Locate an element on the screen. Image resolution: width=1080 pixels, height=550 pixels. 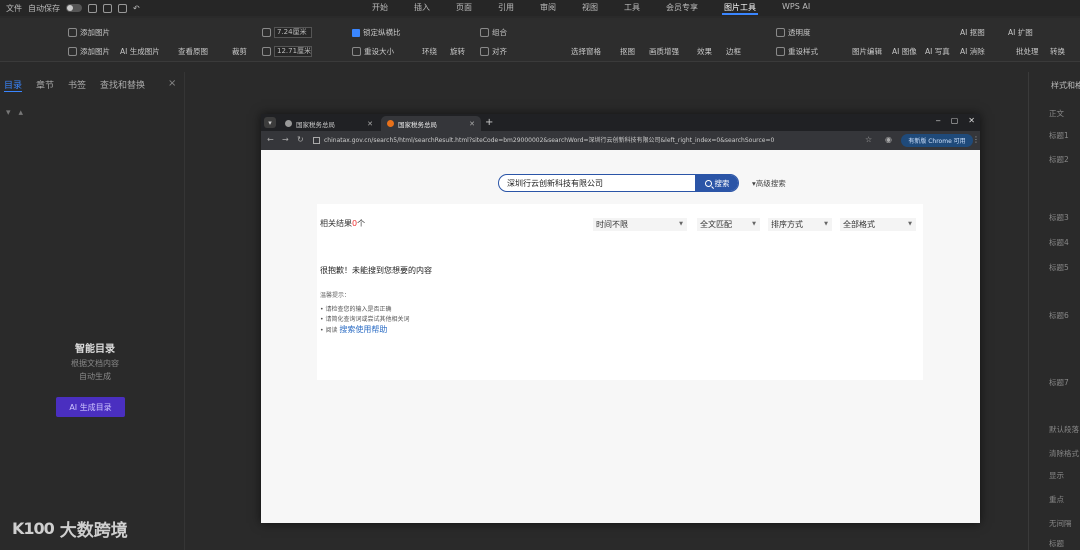
undo-icon: ↶ is located at coordinates (136, 8).